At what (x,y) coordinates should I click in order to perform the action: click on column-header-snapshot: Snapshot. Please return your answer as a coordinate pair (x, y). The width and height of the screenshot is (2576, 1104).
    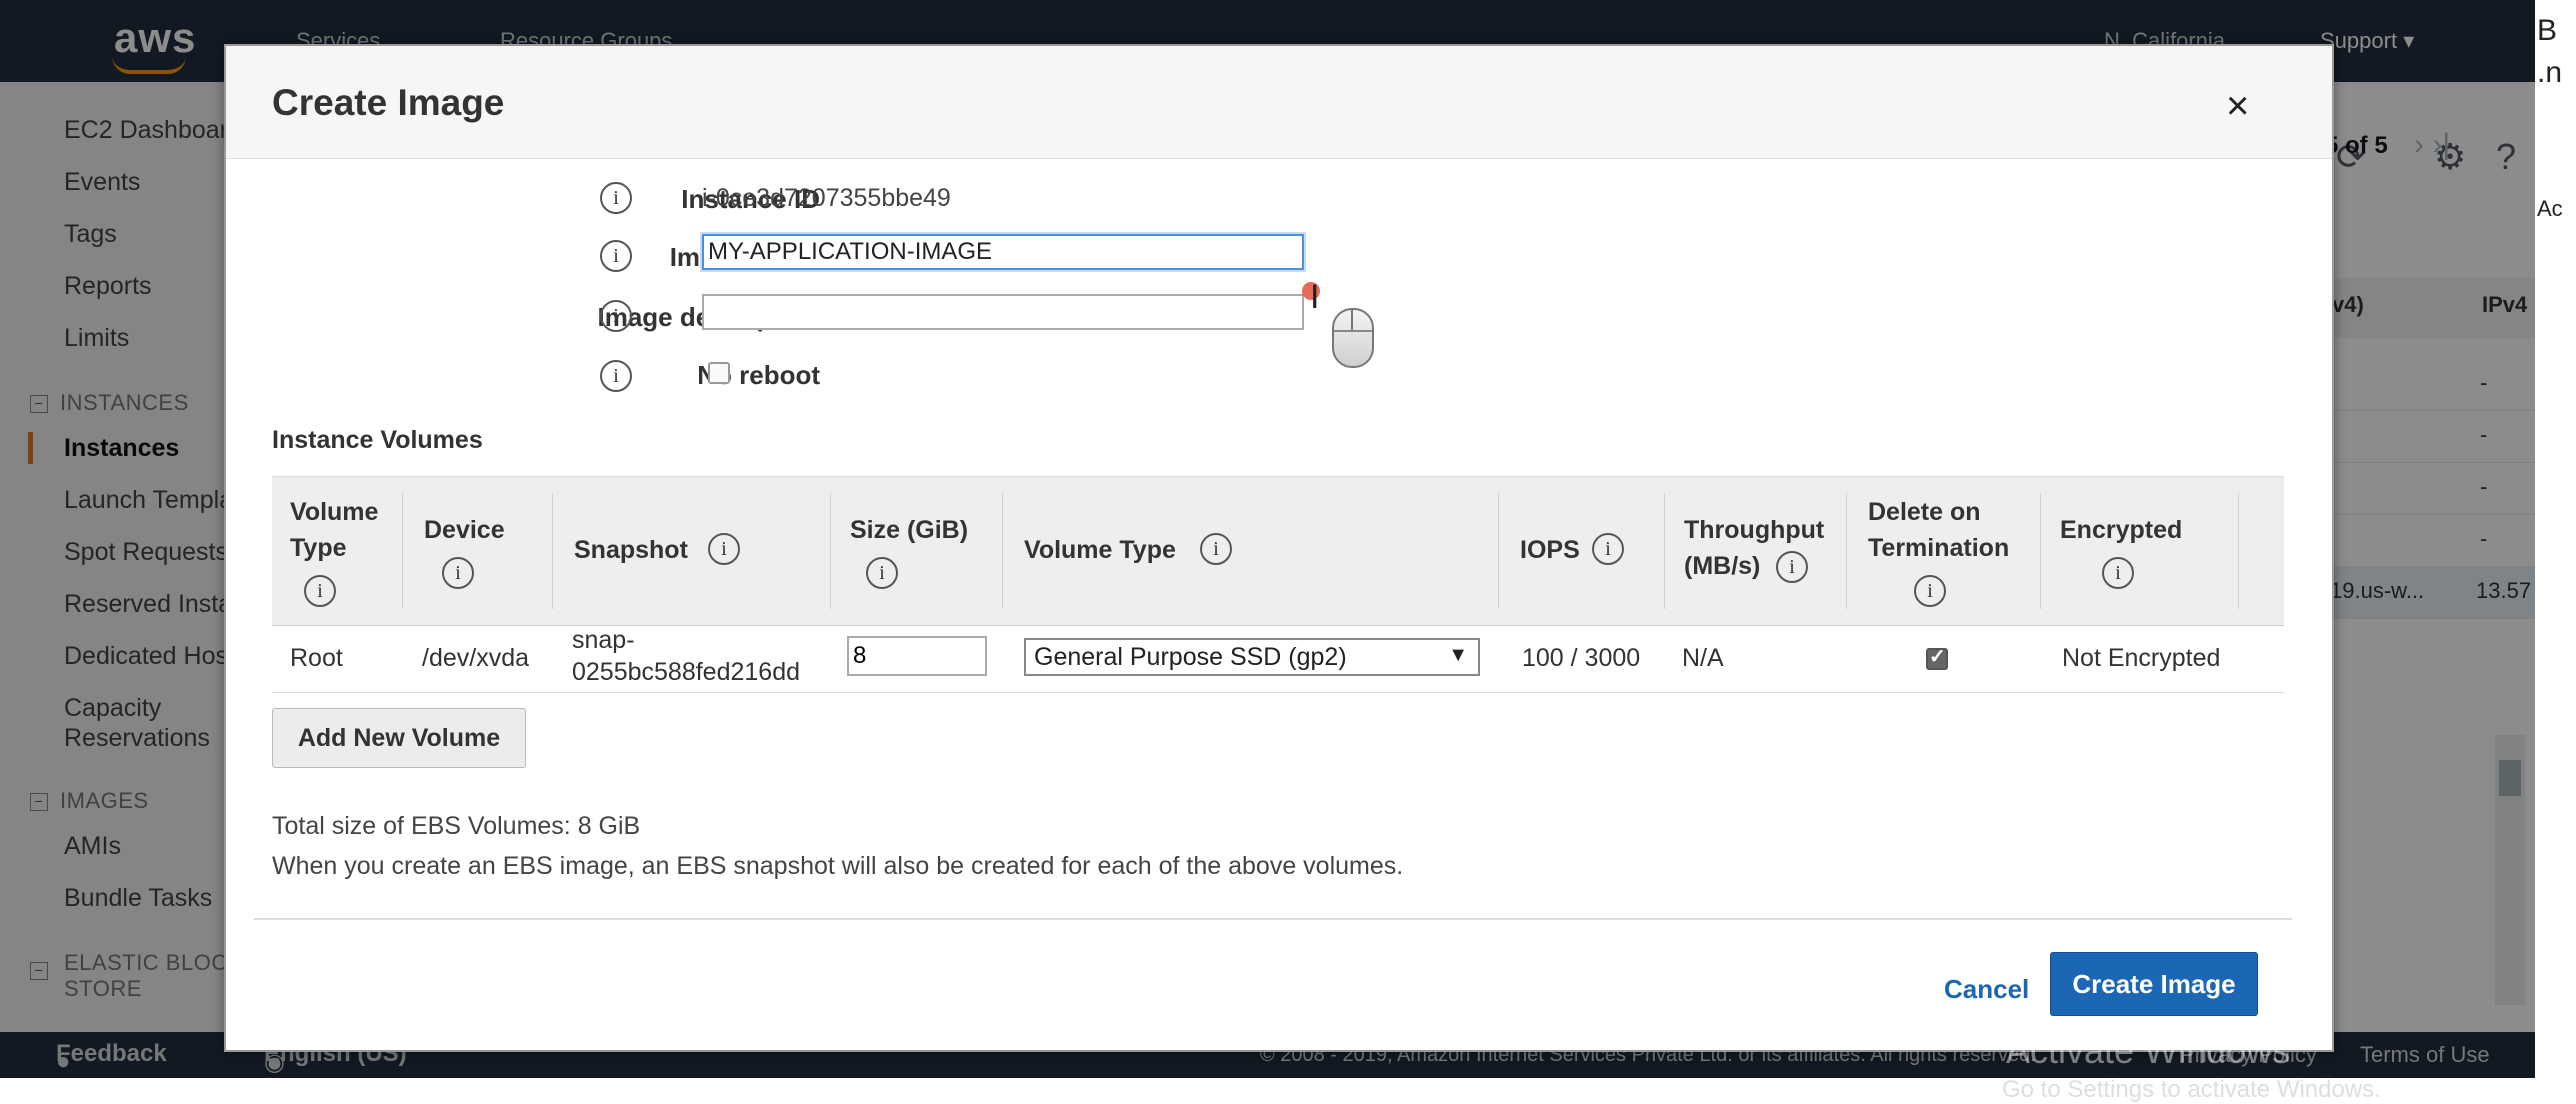
    Looking at the image, I should click on (631, 550).